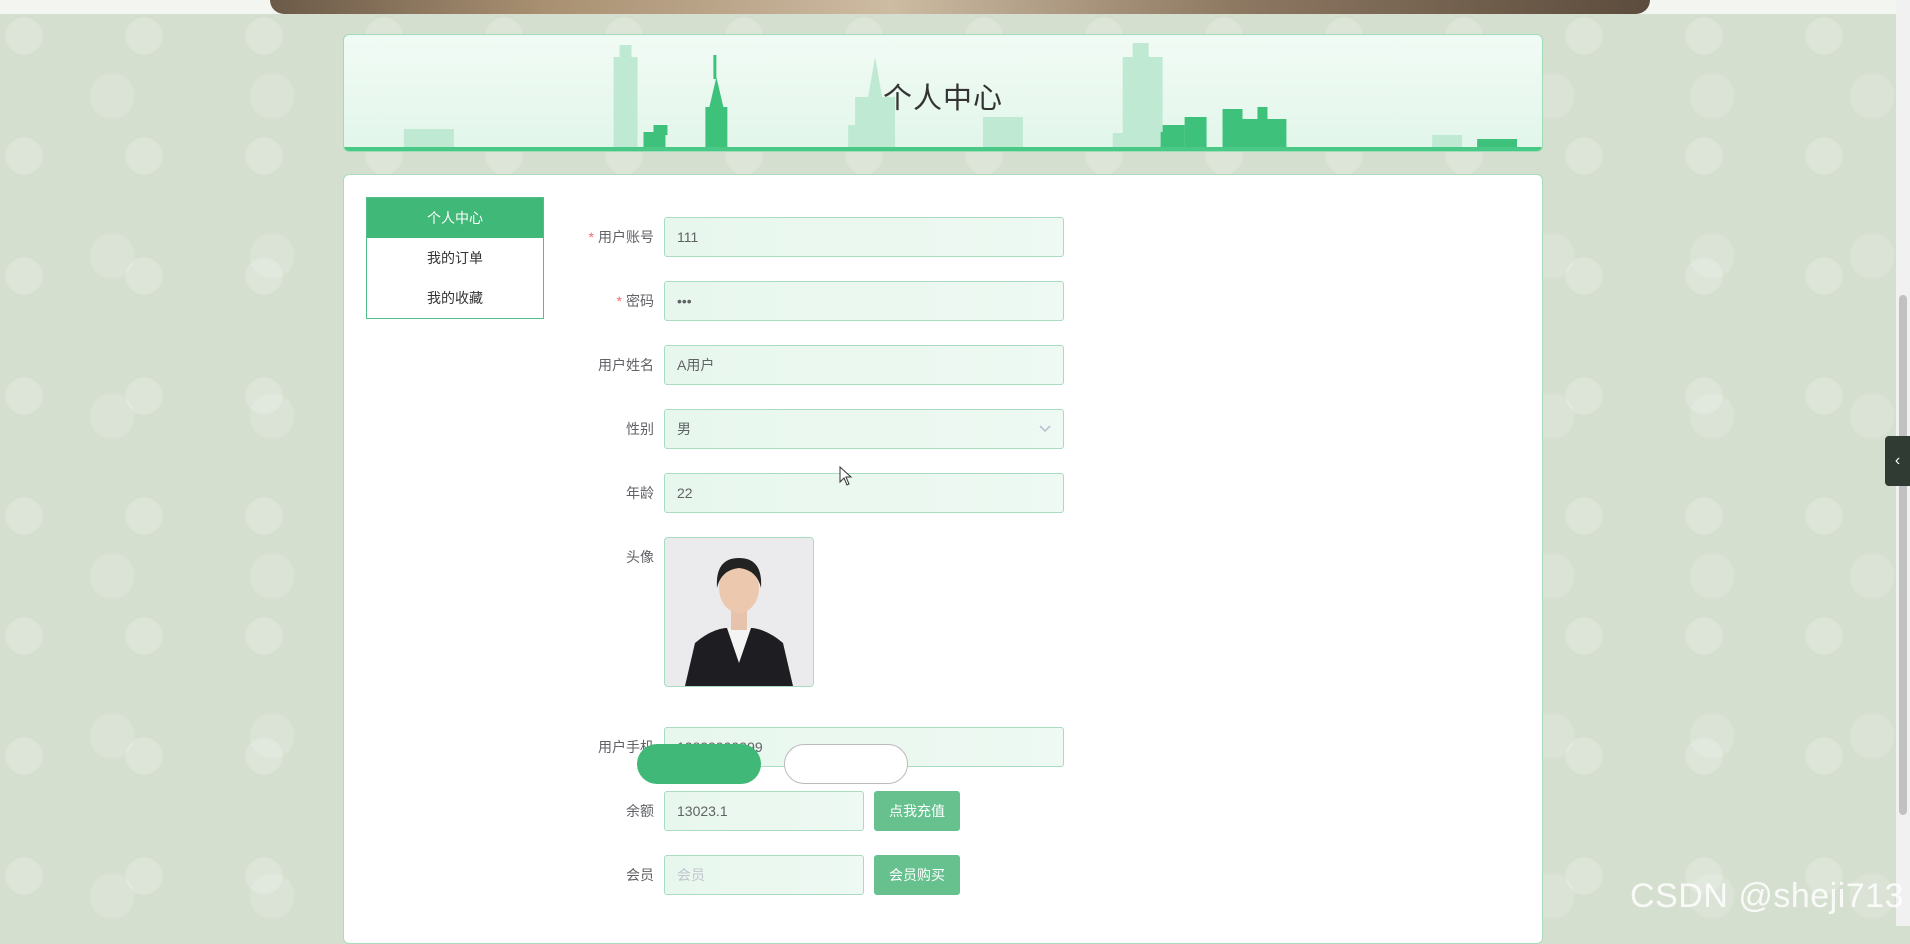 The width and height of the screenshot is (1910, 944). What do you see at coordinates (455, 298) in the screenshot?
I see `menu-item-favorites: 我的收藏` at bounding box center [455, 298].